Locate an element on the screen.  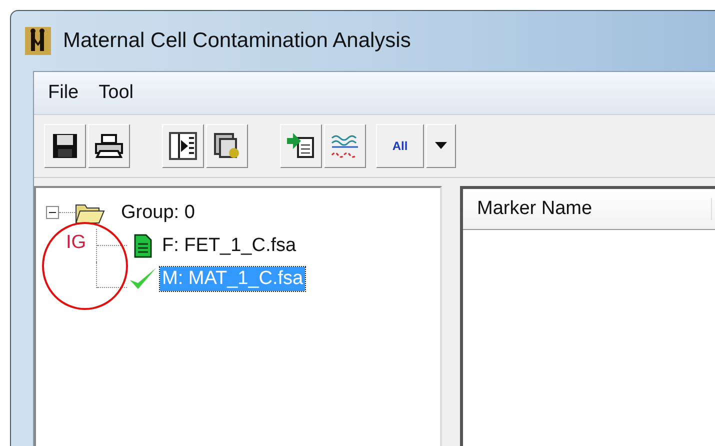
document-icon is located at coordinates (143, 246).